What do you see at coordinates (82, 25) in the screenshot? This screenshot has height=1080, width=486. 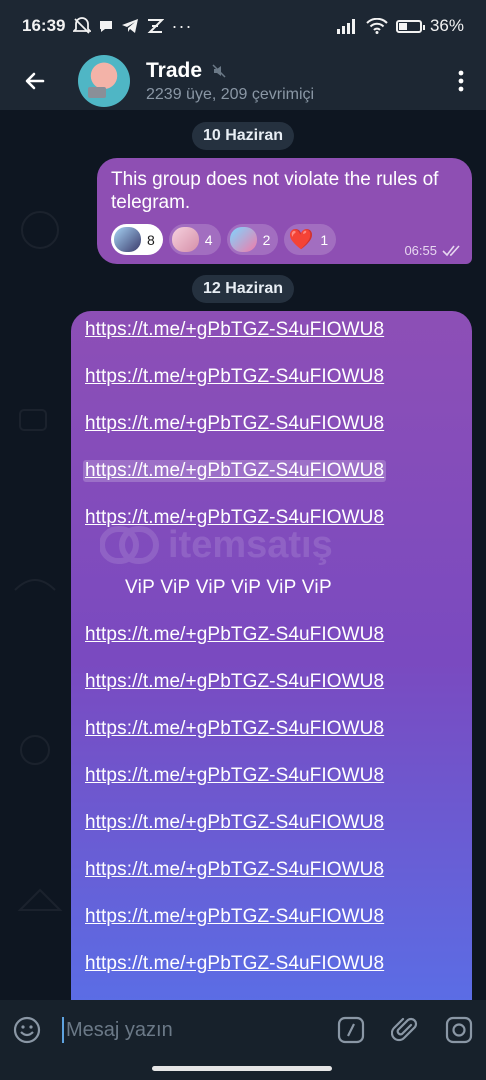 I see `mute-icon` at bounding box center [82, 25].